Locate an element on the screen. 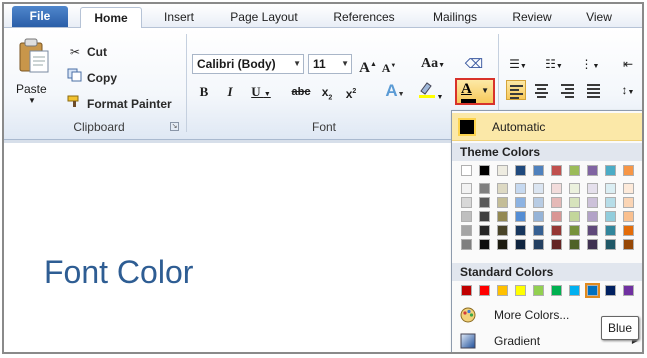 The height and width of the screenshot is (358, 647). strikethrough-button: abc is located at coordinates (301, 92).